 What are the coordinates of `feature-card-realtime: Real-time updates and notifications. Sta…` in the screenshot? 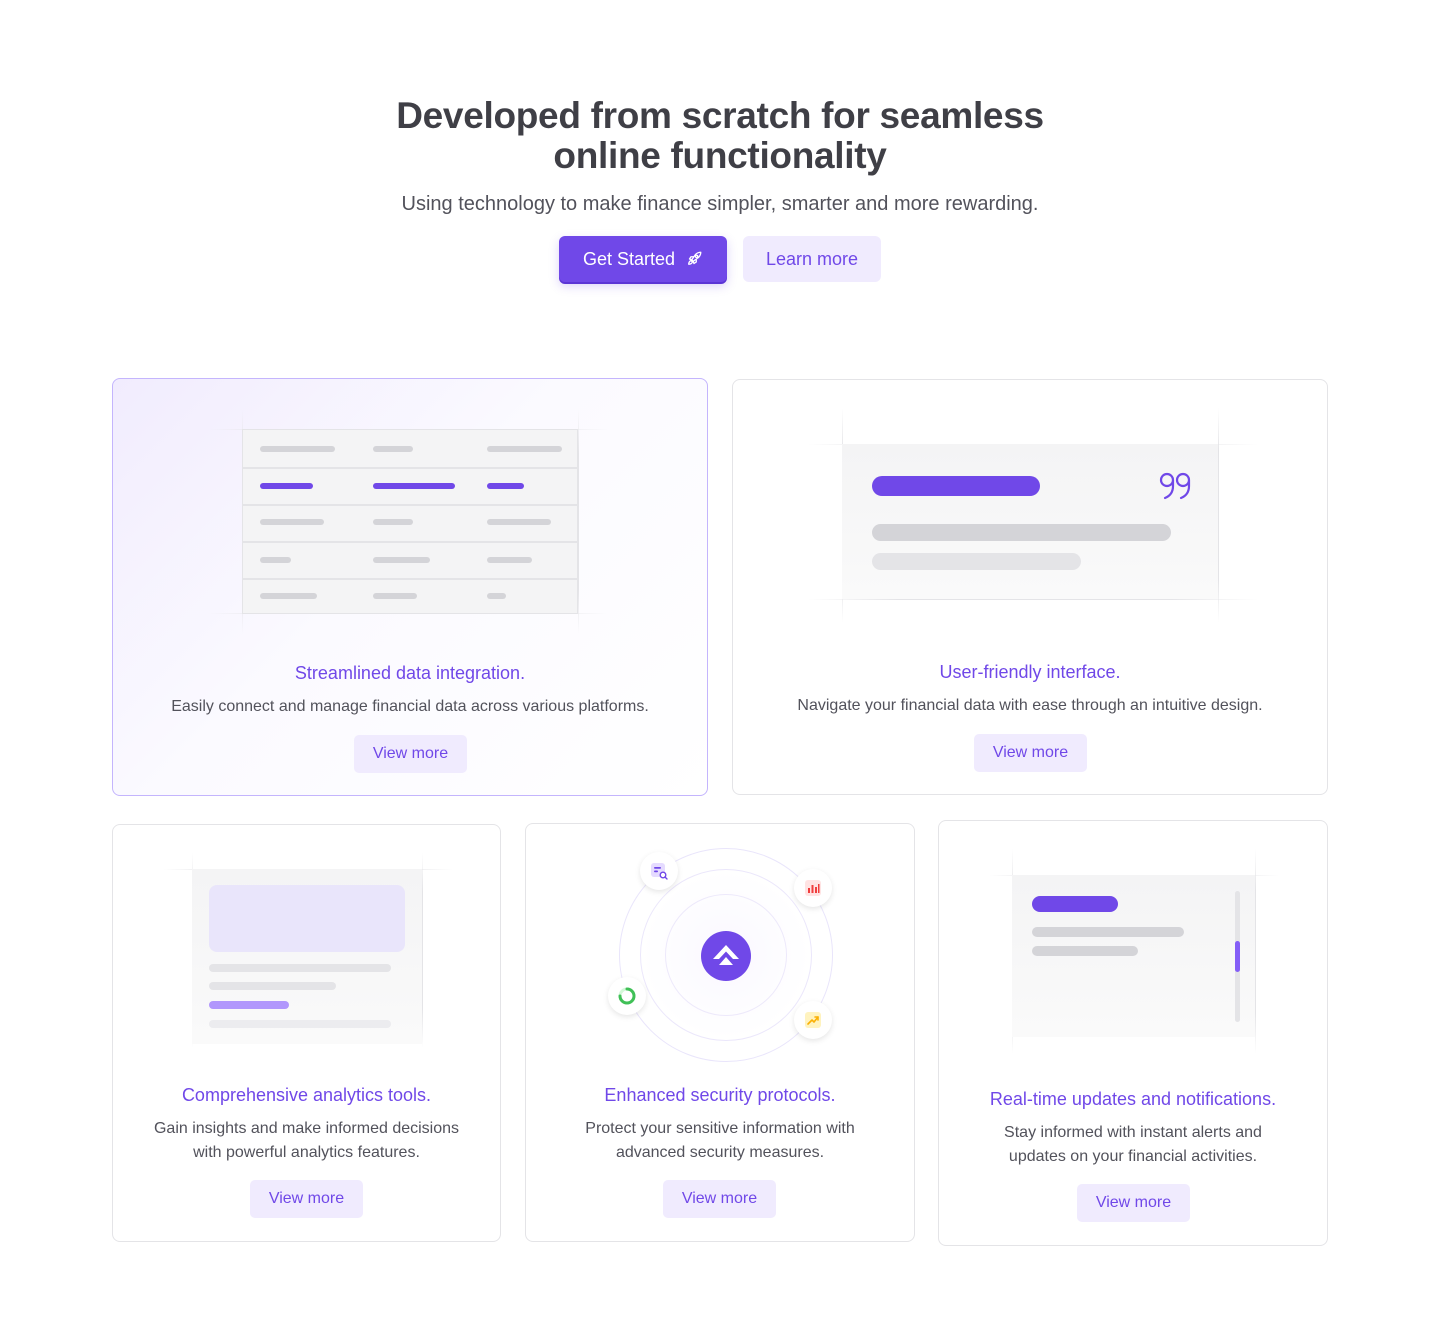 It's located at (1133, 1033).